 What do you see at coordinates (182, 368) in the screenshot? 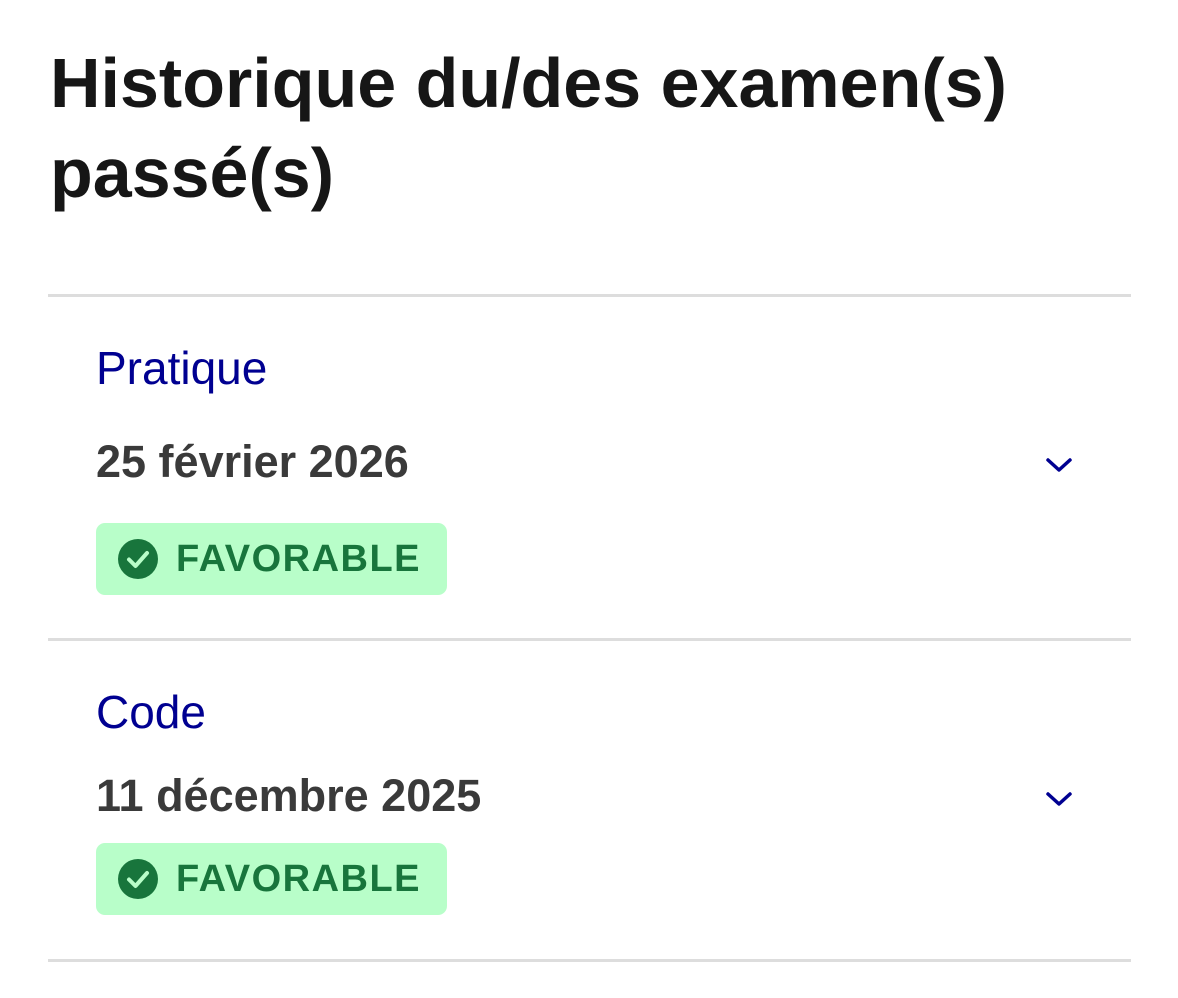
I see `exam-type-label: Pratique` at bounding box center [182, 368].